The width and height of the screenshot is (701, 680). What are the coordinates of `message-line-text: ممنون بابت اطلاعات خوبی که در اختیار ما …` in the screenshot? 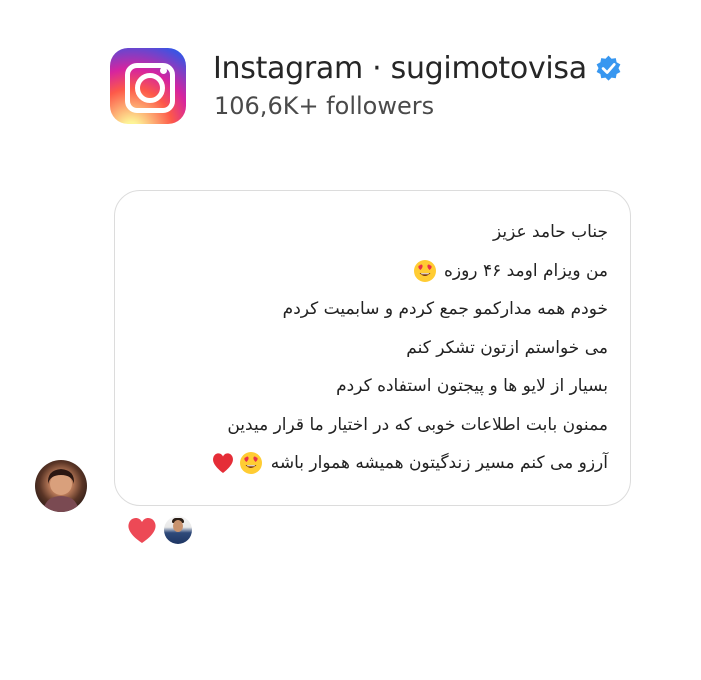 It's located at (417, 424).